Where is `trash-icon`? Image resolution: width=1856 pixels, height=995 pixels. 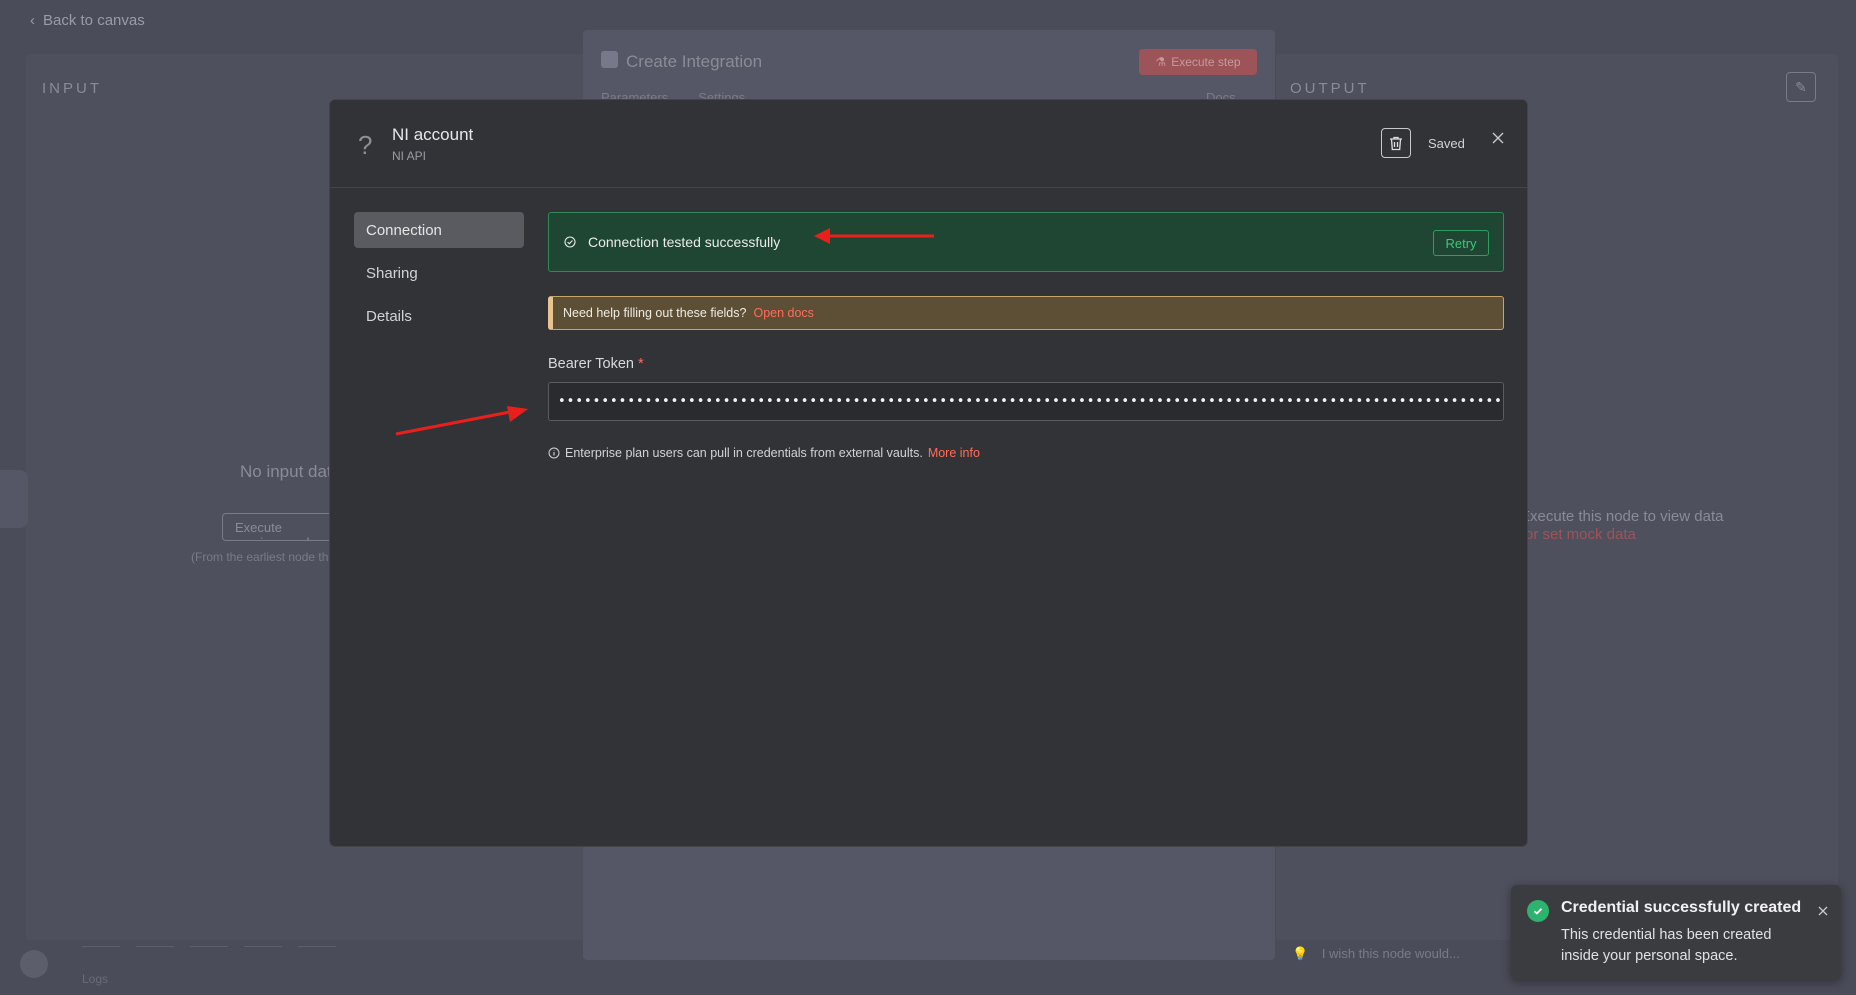
trash-icon is located at coordinates (1396, 143).